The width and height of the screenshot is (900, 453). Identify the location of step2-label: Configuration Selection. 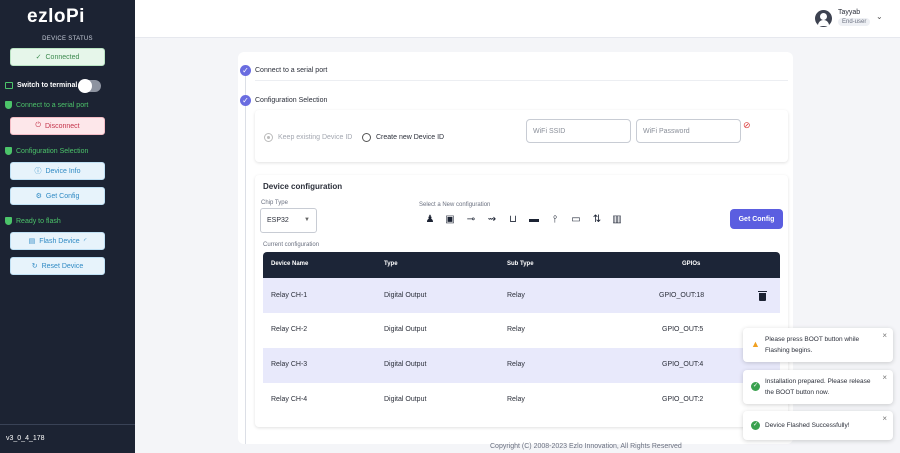
(291, 100).